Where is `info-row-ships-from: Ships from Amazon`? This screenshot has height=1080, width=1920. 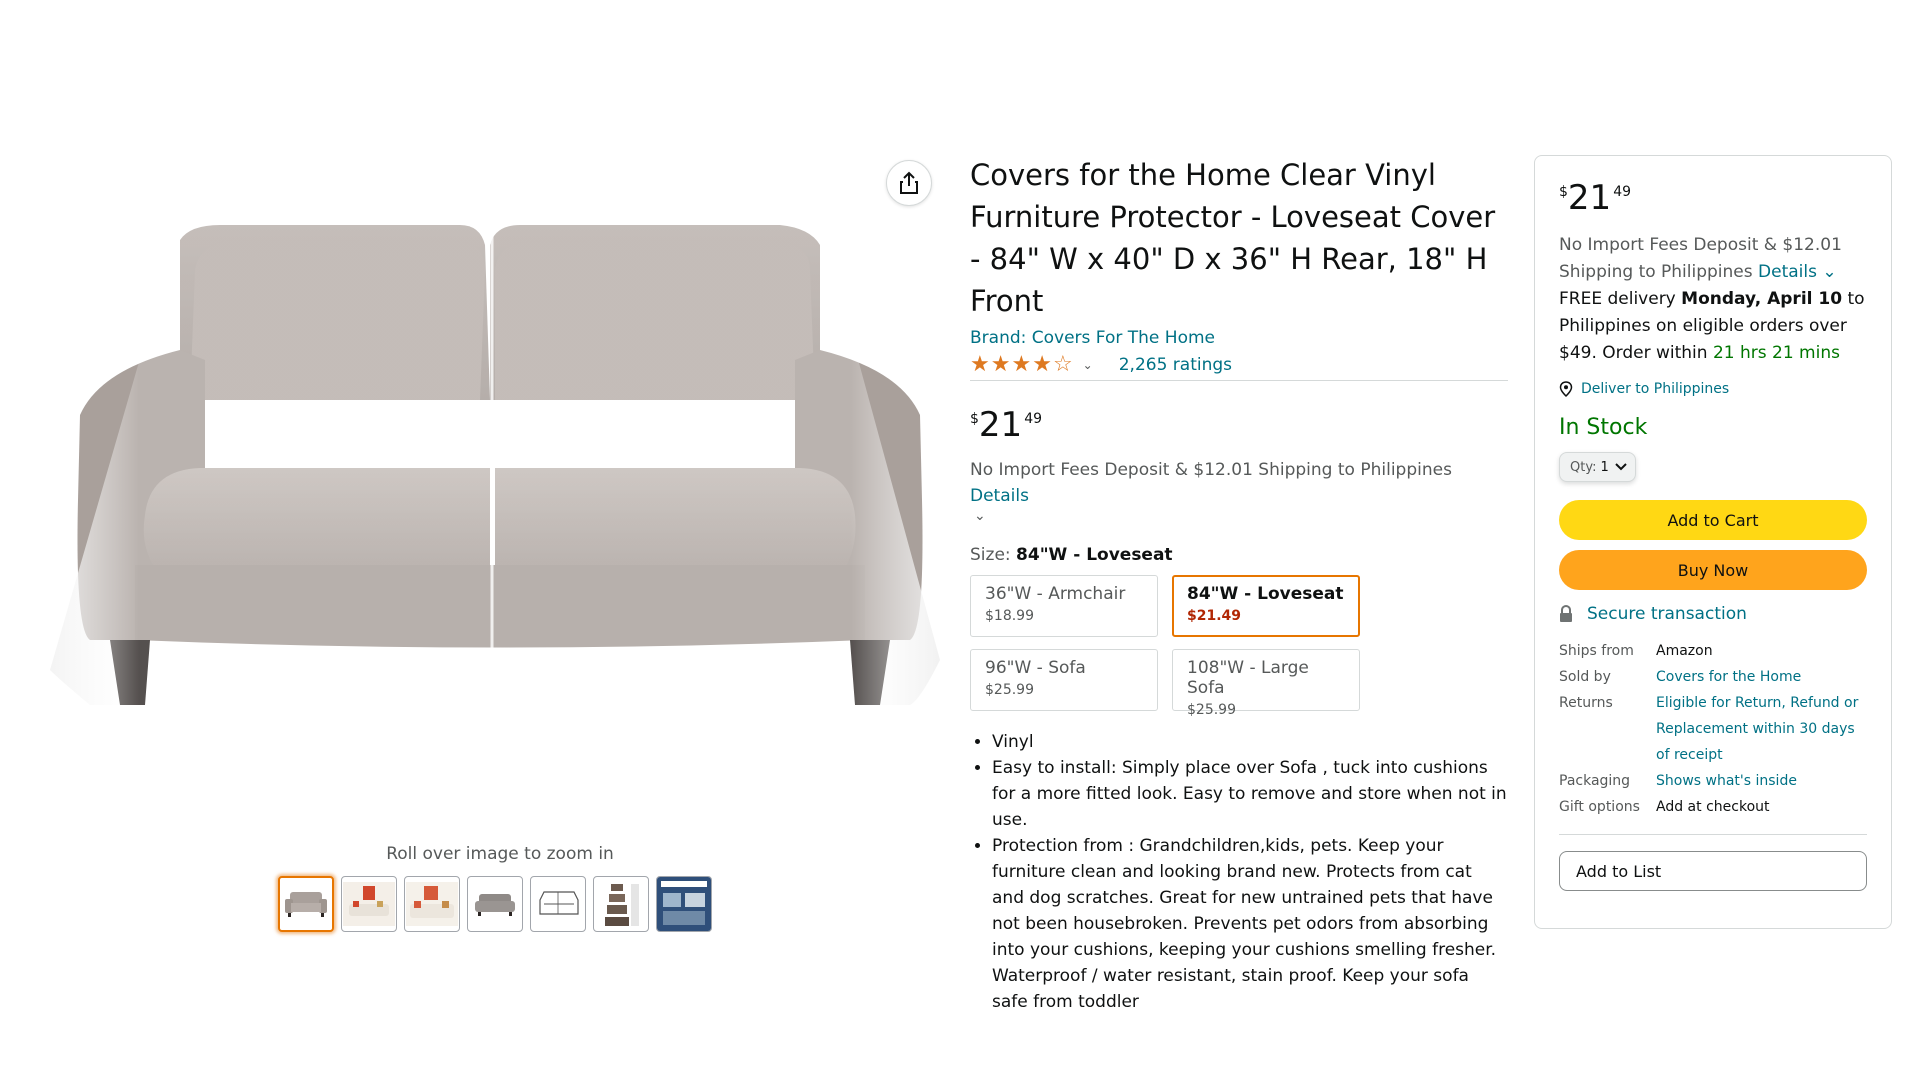
info-row-ships-from: Ships from Amazon is located at coordinates (1713, 651).